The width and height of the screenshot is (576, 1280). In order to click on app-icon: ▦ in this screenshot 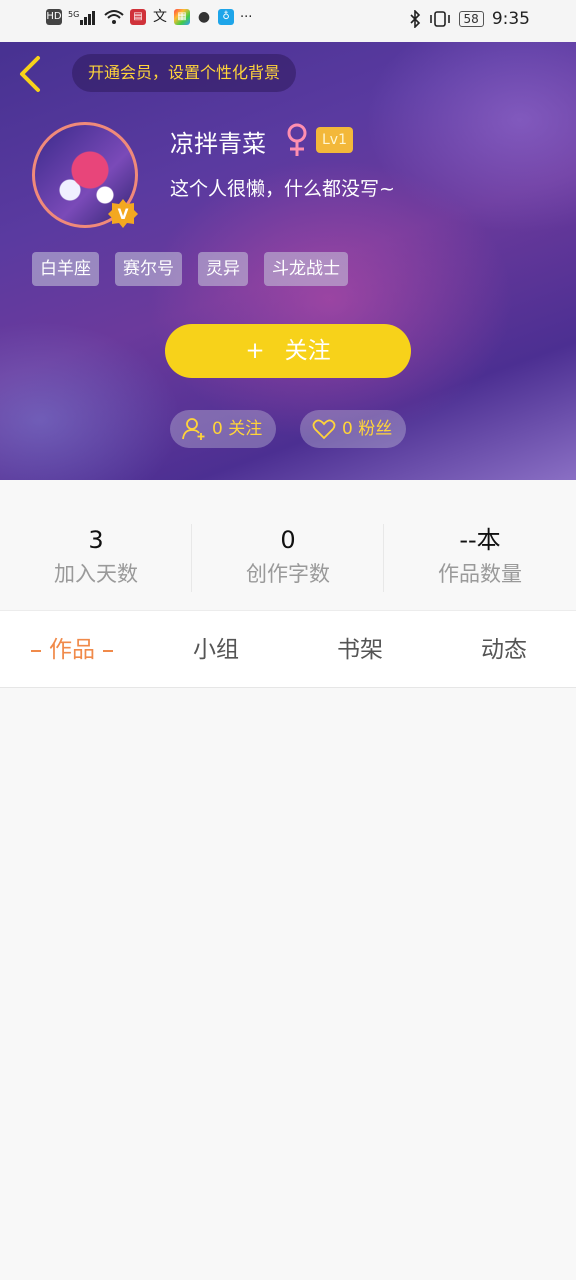, I will do `click(182, 17)`.